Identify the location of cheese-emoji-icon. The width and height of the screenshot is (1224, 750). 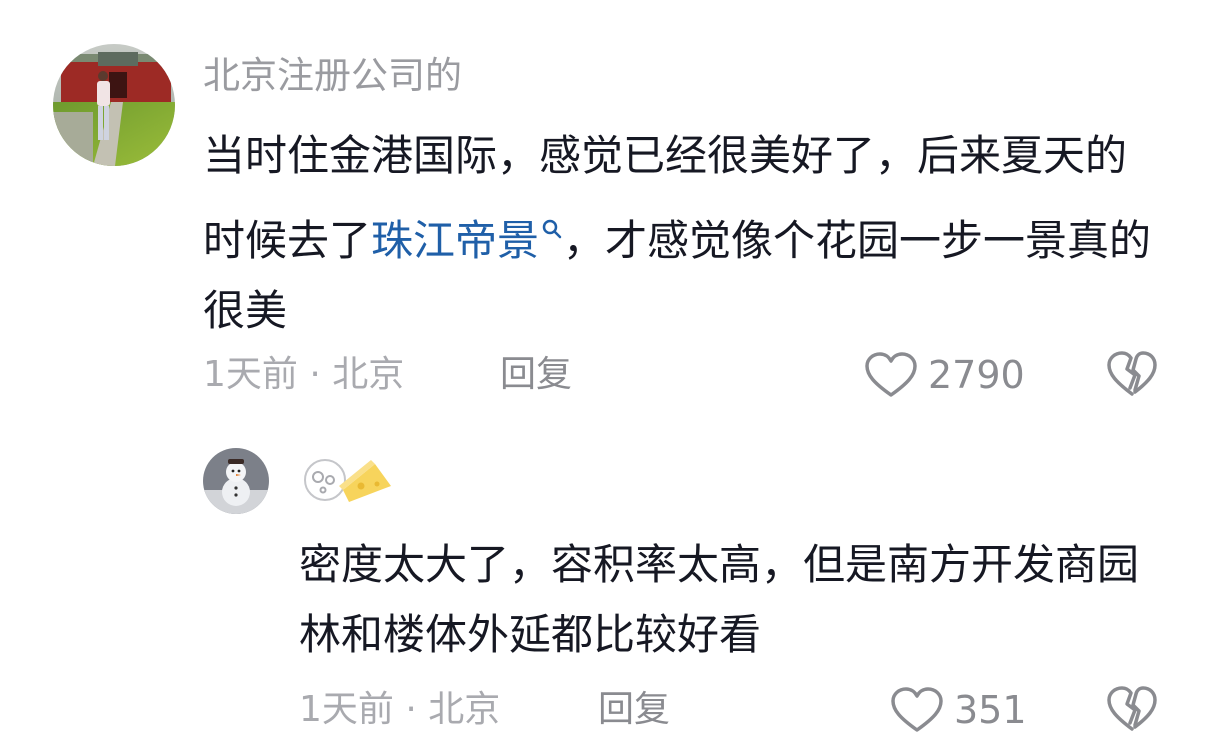
(349, 476).